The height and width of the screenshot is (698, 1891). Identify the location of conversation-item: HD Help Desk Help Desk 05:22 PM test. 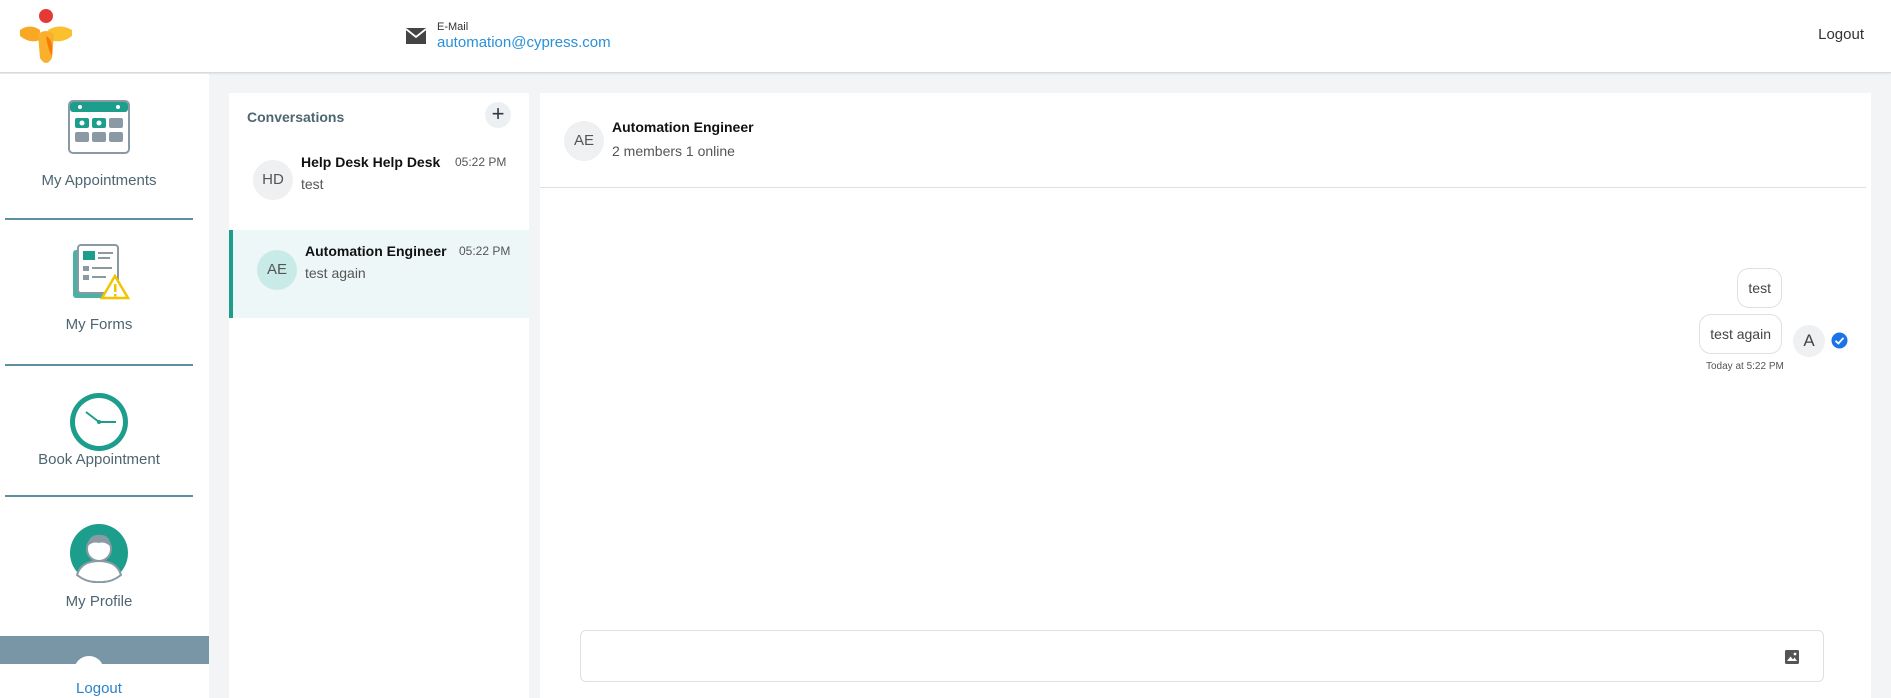
(379, 184).